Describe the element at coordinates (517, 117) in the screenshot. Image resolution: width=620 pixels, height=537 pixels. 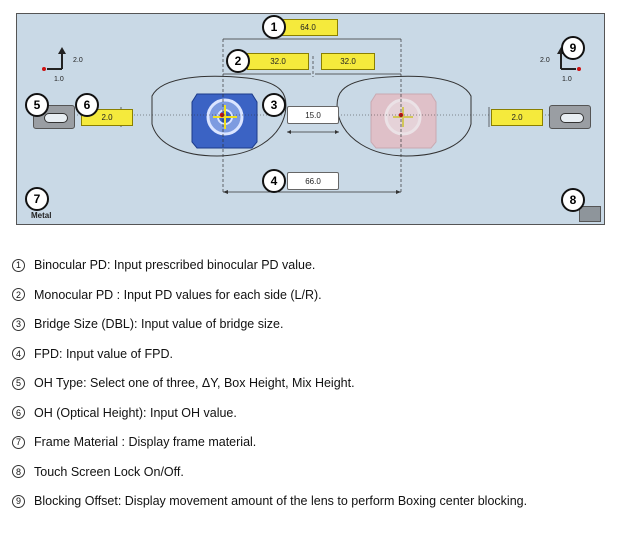
I see `oh-left-input: 2.0` at that location.